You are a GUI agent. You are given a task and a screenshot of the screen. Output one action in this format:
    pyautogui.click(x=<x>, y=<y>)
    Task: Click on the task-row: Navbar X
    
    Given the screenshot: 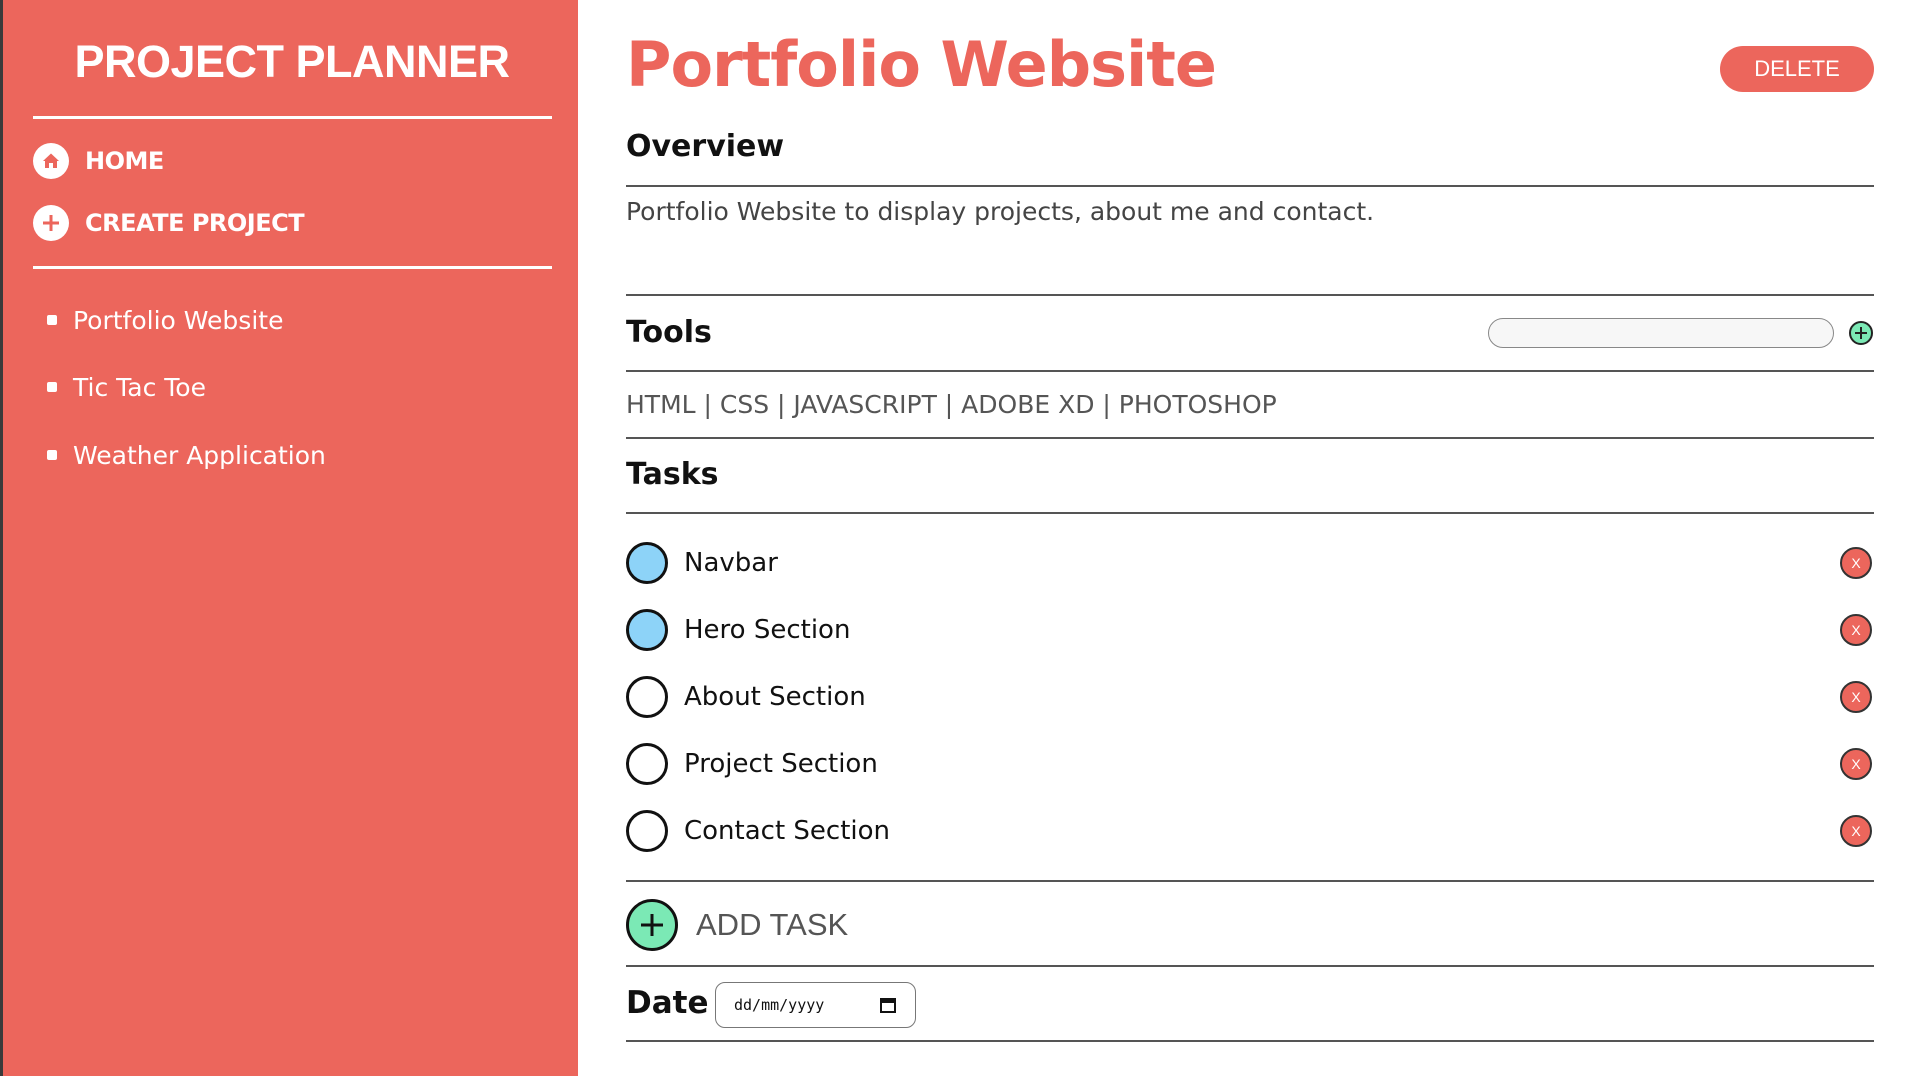 What is the action you would take?
    pyautogui.click(x=1250, y=563)
    